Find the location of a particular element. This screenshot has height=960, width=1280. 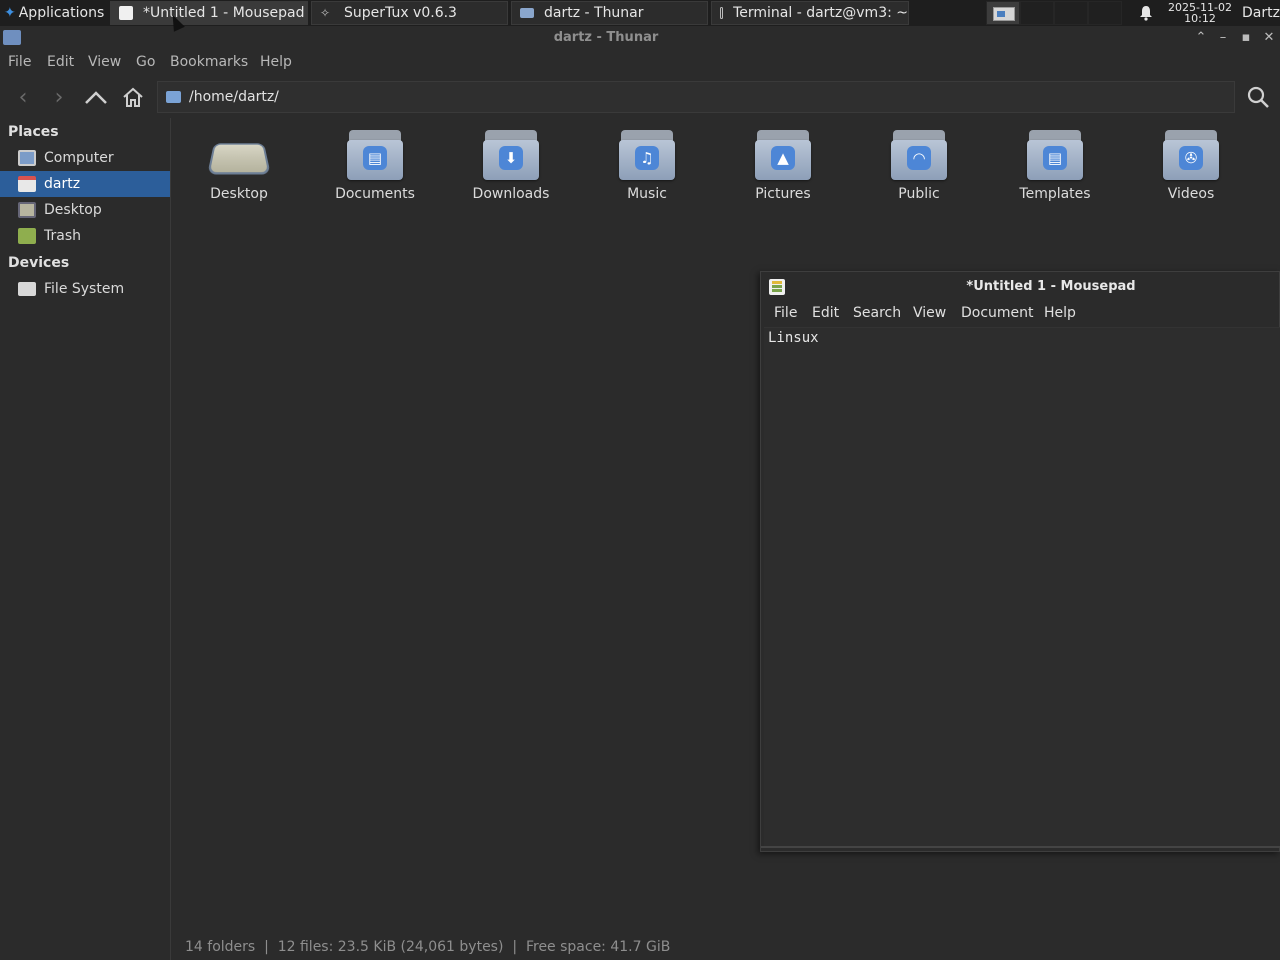

public-folder-icon: ◠ is located at coordinates (919, 155).